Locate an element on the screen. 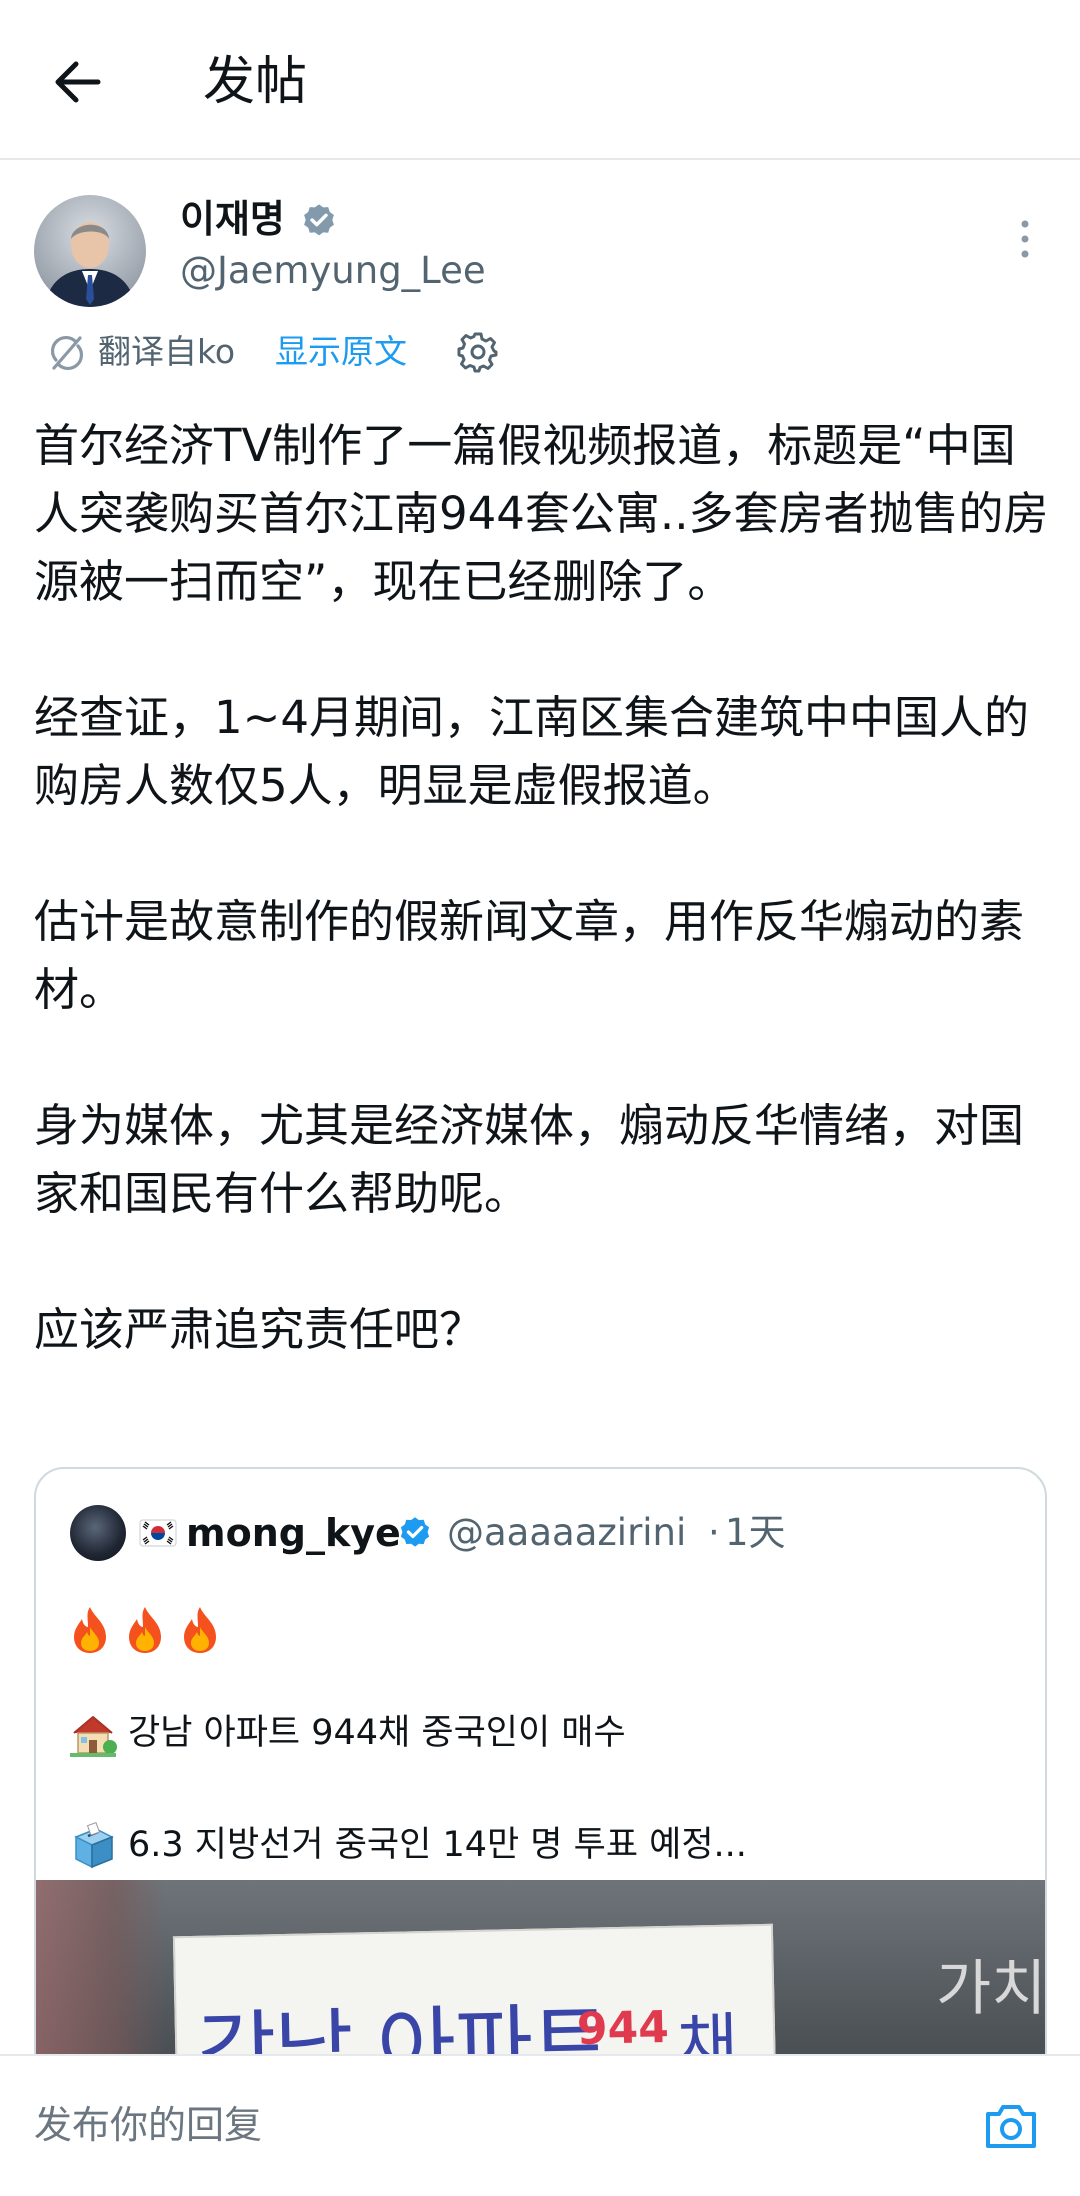  gear-icon is located at coordinates (477, 352).